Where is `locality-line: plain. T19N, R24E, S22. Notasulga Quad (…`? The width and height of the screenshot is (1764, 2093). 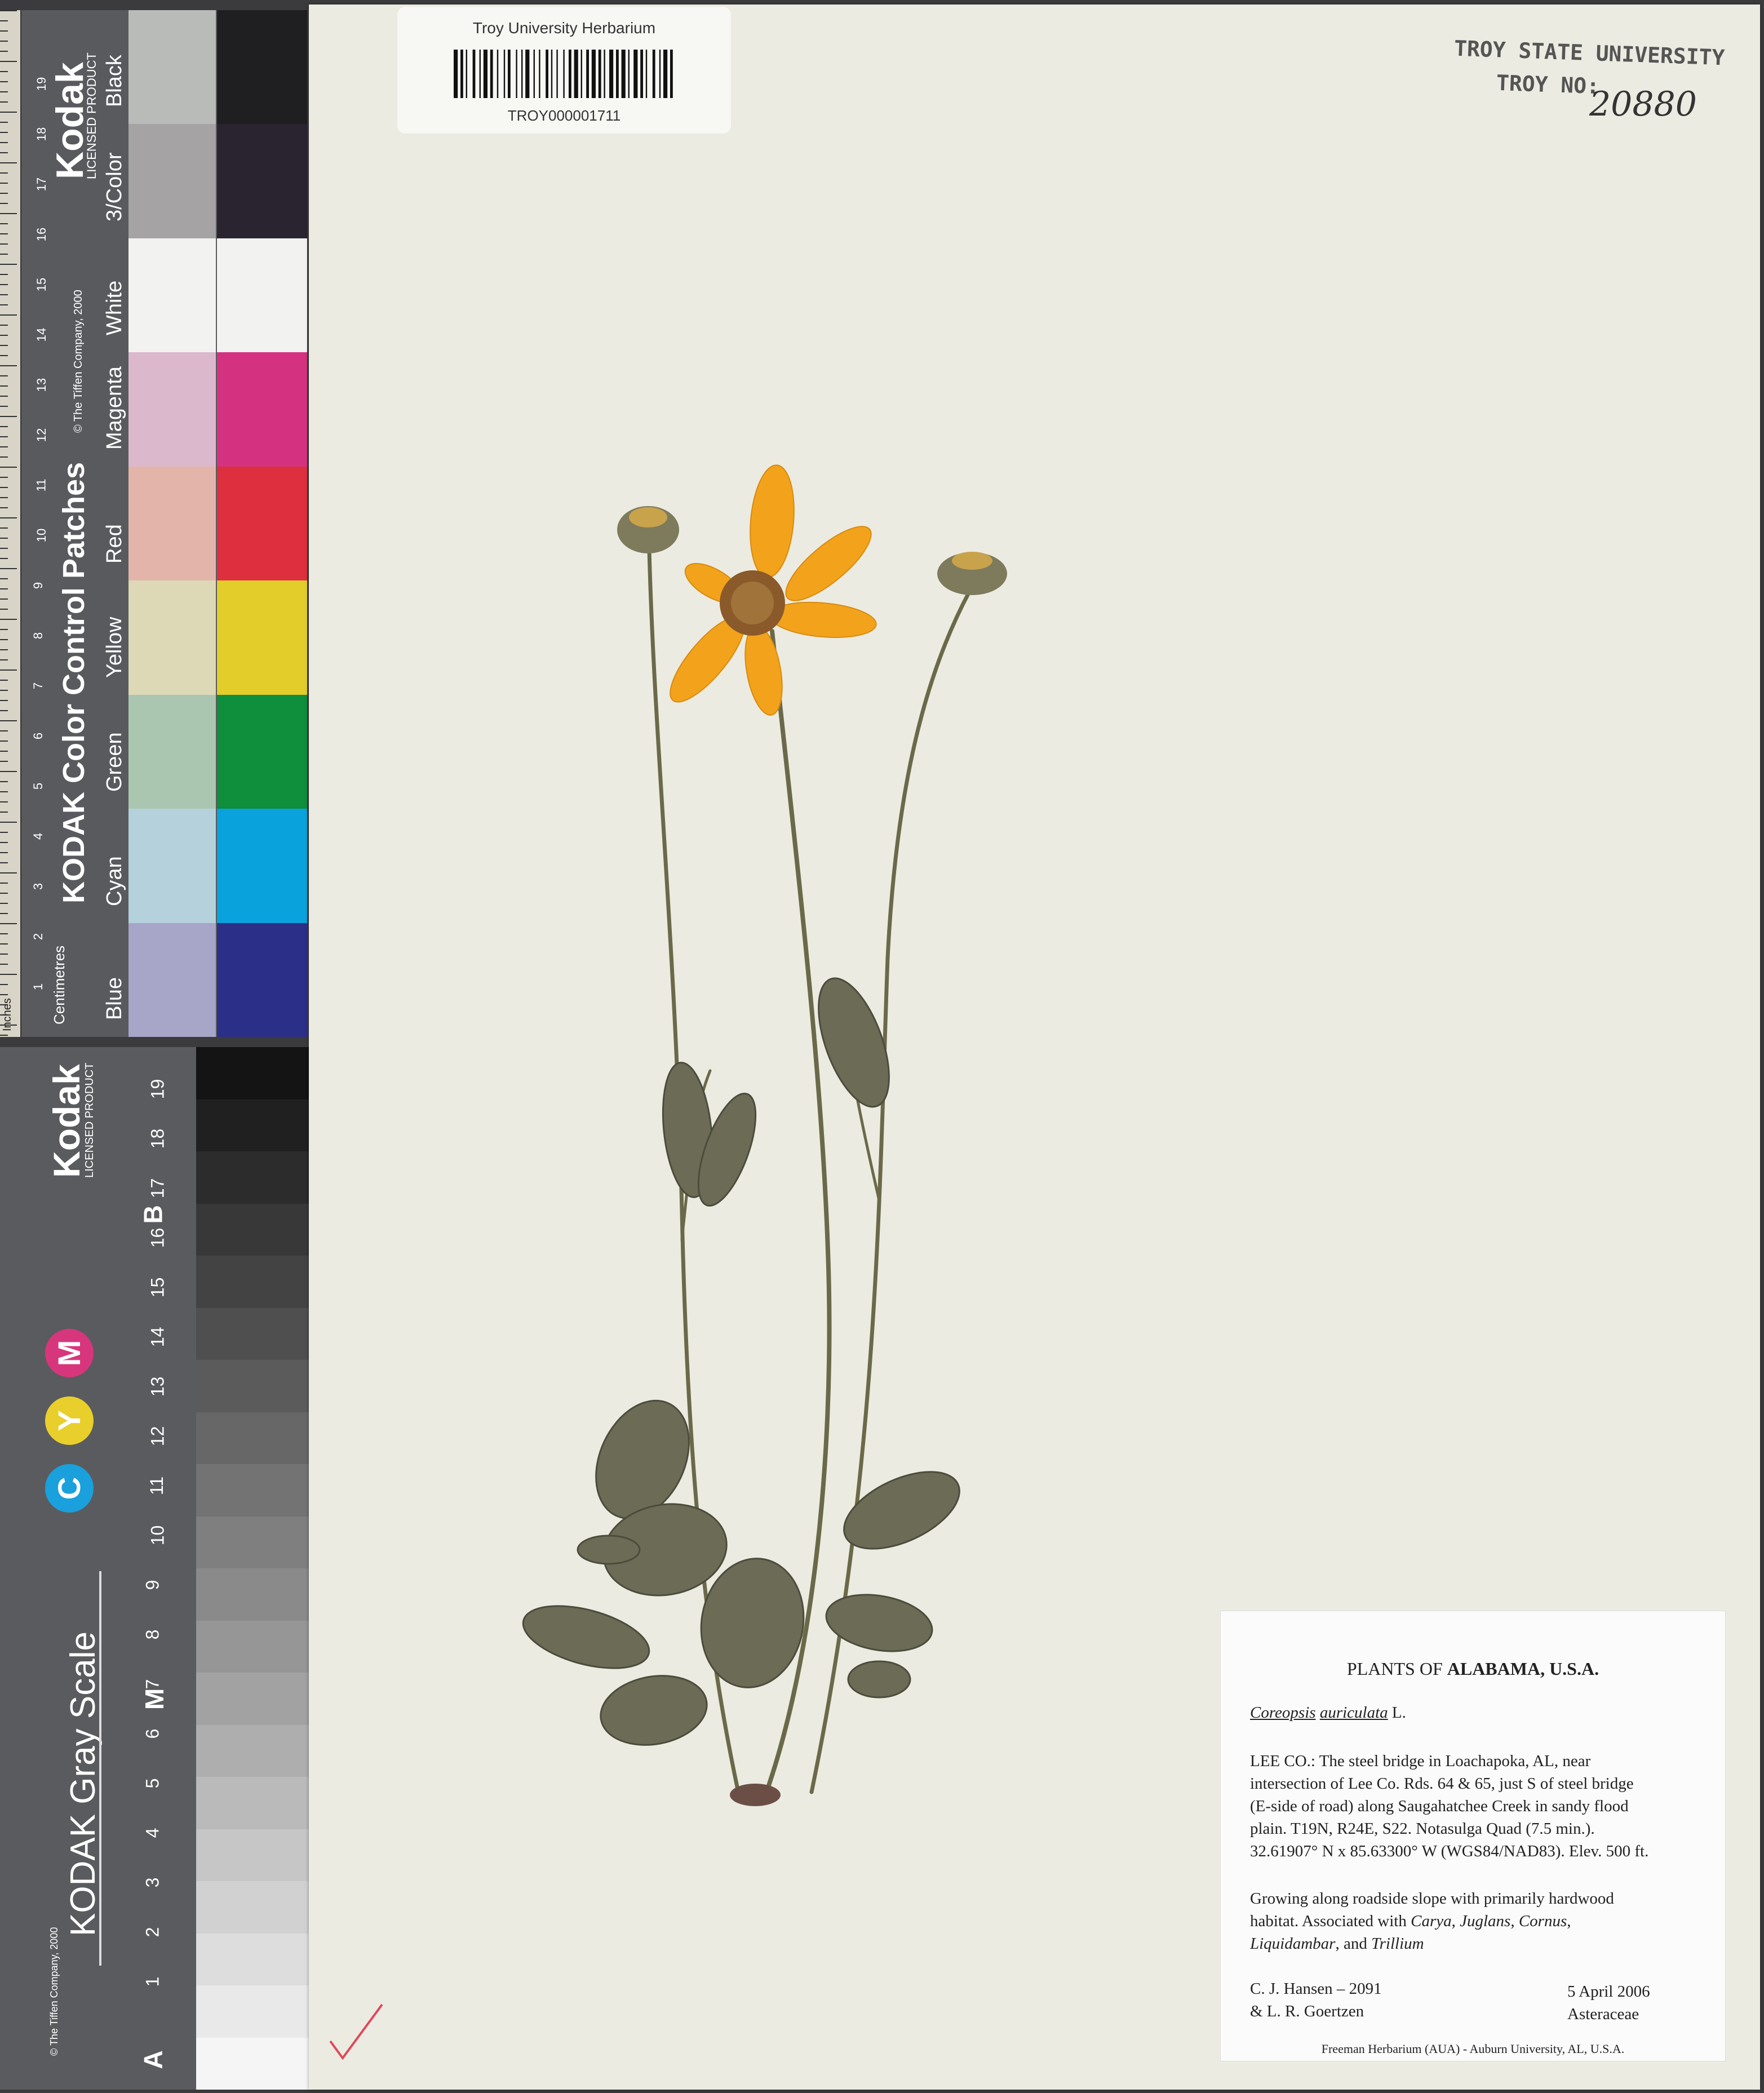 locality-line: plain. T19N, R24E, S22. Notasulga Quad (… is located at coordinates (1422, 1829).